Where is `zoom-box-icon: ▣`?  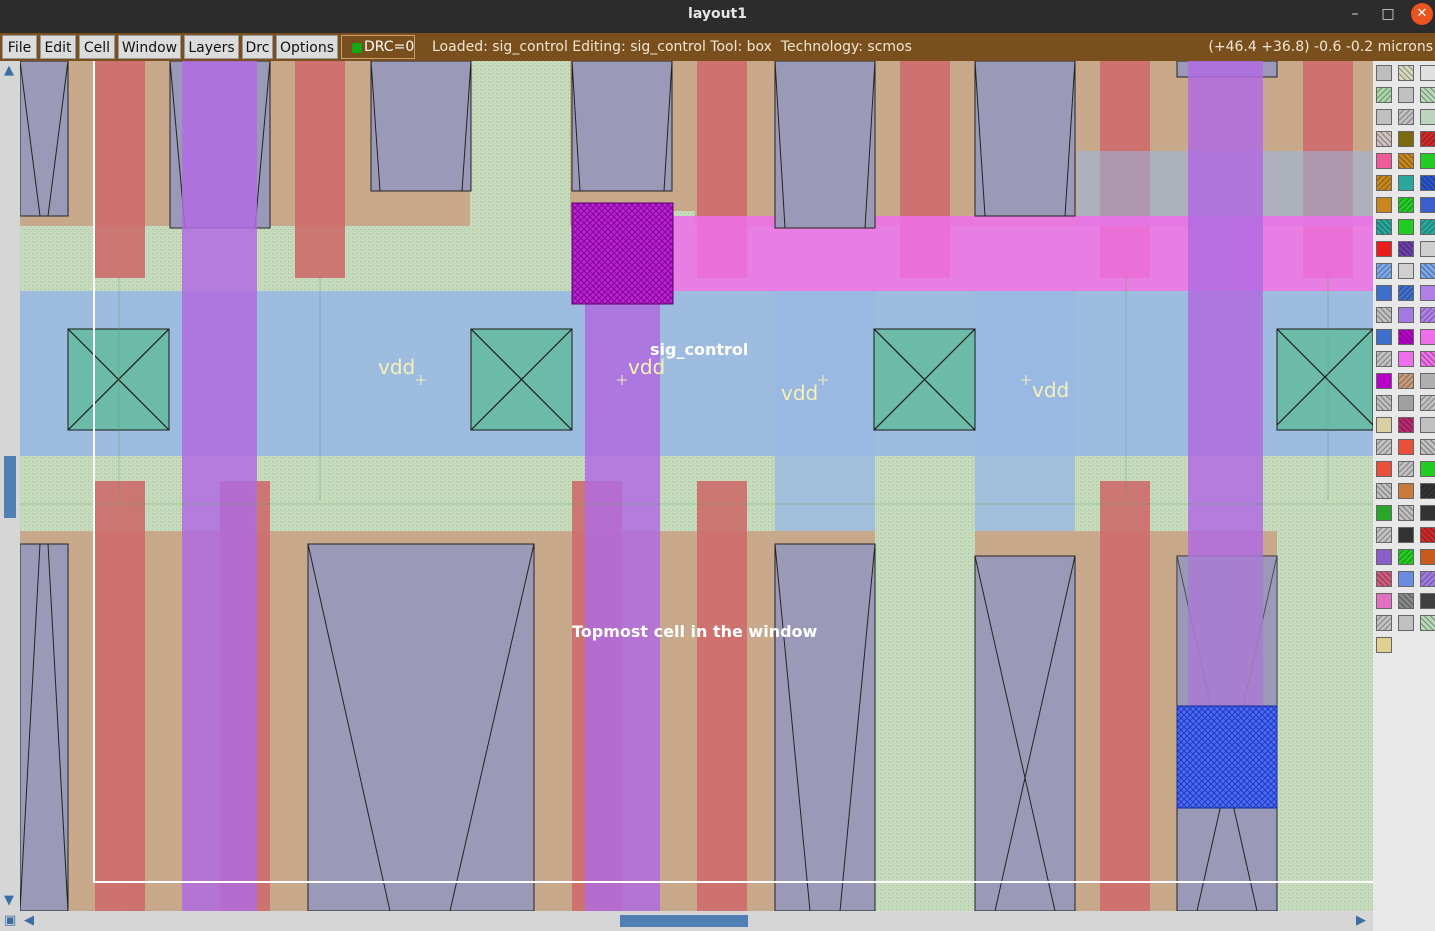
zoom-box-icon: ▣ is located at coordinates (10, 921).